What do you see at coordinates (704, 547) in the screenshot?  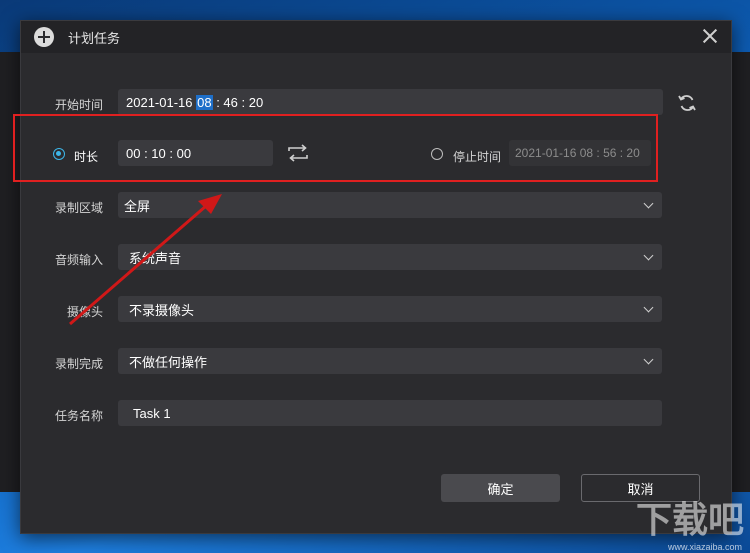 I see `watermark-url: www.xiazaiba.com` at bounding box center [704, 547].